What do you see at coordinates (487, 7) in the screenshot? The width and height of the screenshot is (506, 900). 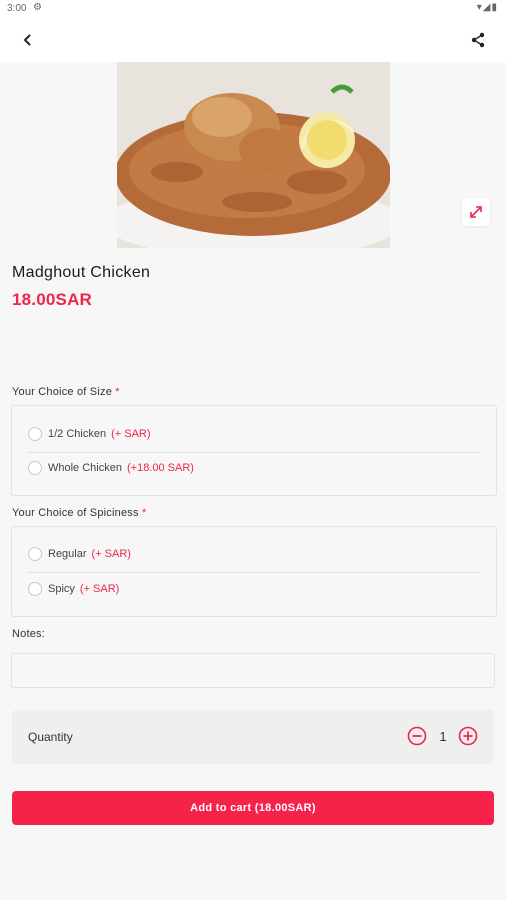 I see `wifi-battery-icon: ▾◢▮` at bounding box center [487, 7].